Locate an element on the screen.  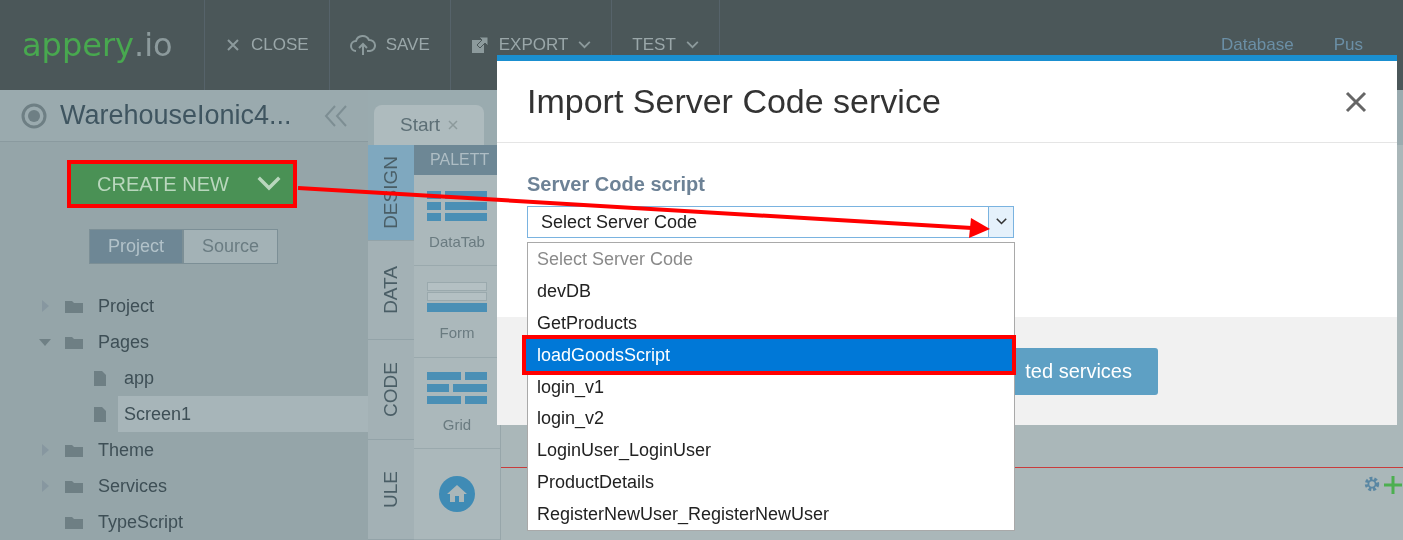
create-new-button: CREATE NEW is located at coordinates (182, 184).